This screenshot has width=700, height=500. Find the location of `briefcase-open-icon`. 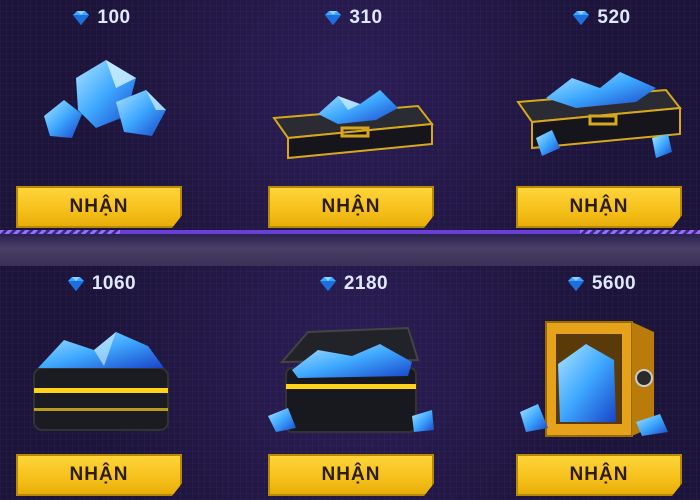

briefcase-open-icon is located at coordinates (599, 115).